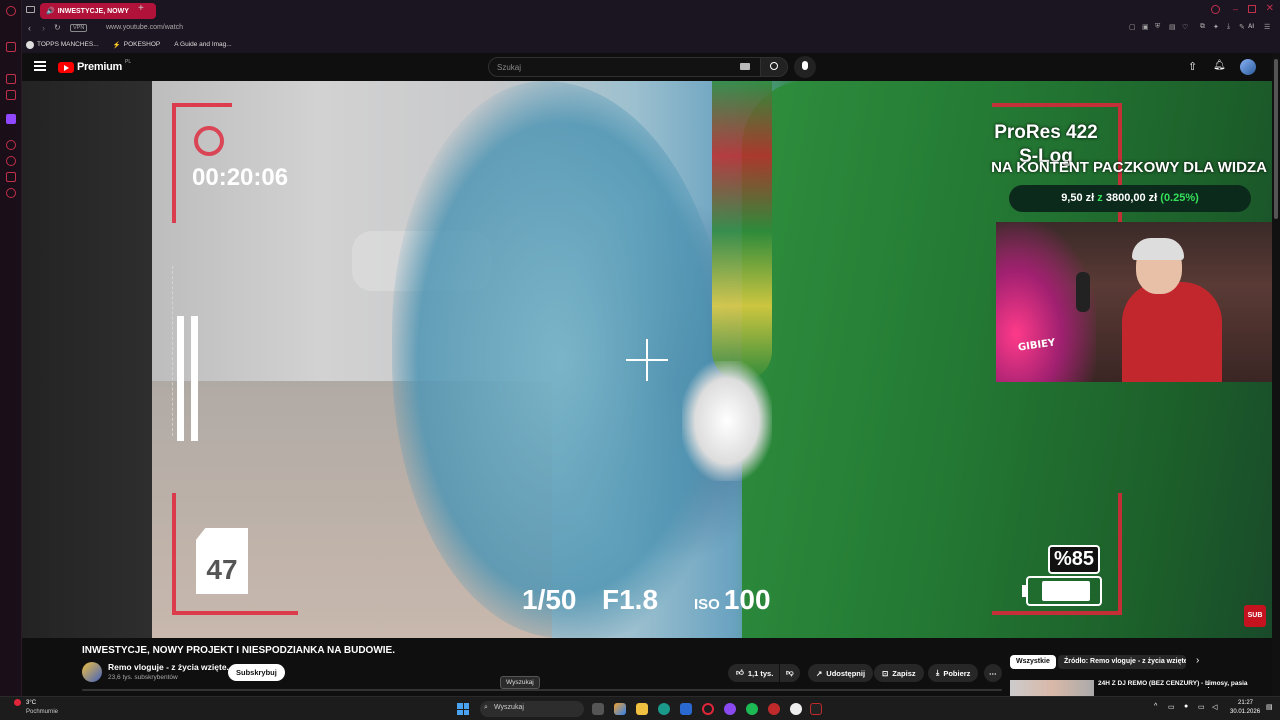 The width and height of the screenshot is (1280, 720). Describe the element at coordinates (11, 95) in the screenshot. I see `sidebar-instagram-icon` at that location.